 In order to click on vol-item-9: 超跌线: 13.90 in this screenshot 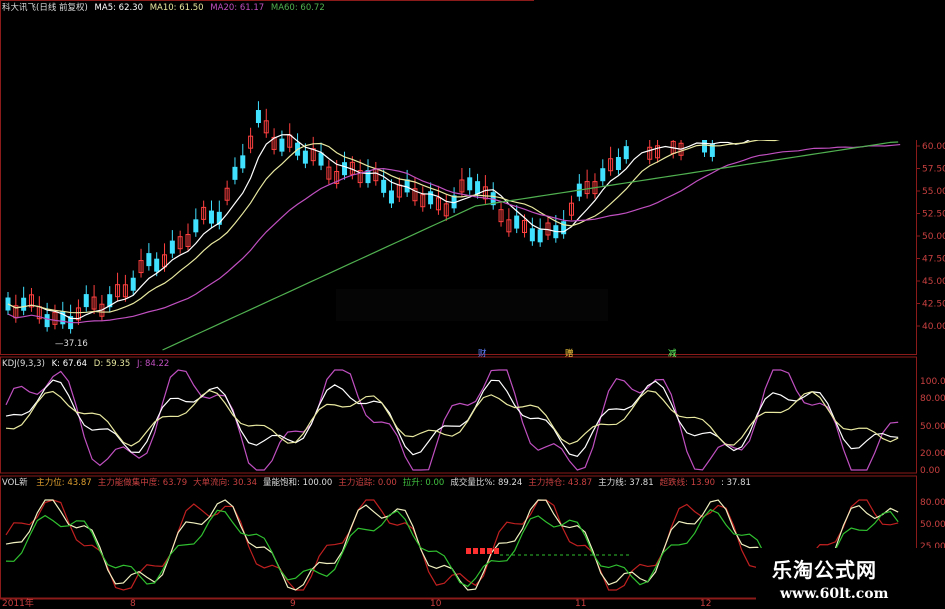, I will do `click(687, 483)`.